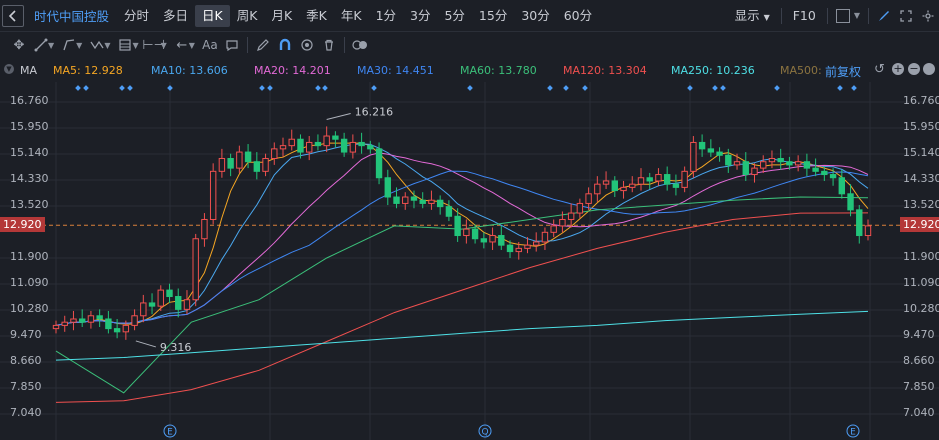 The image size is (939, 440). I want to click on visibility-icon, so click(307, 45).